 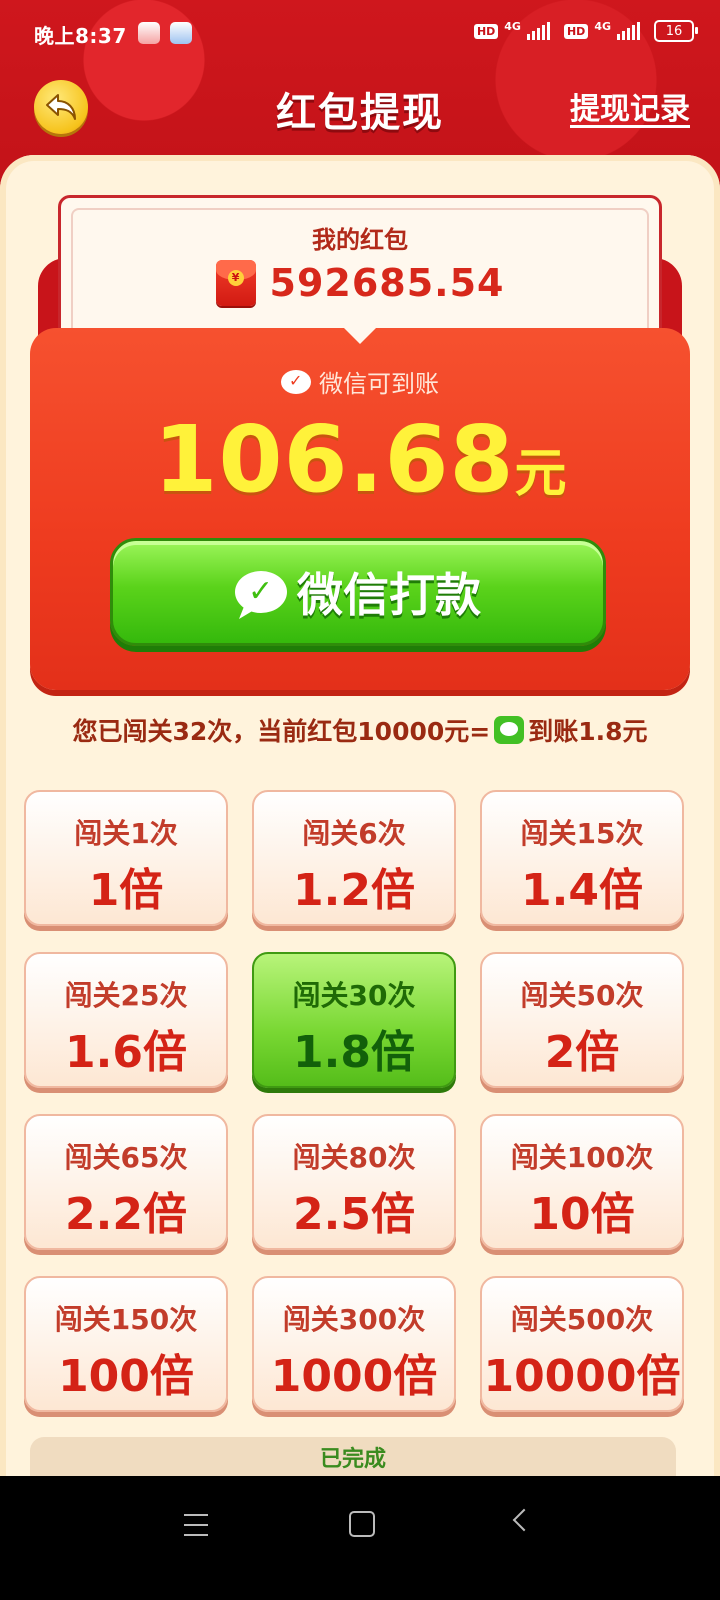 What do you see at coordinates (126, 995) in the screenshot?
I see `tier-requirement: 闯关25次` at bounding box center [126, 995].